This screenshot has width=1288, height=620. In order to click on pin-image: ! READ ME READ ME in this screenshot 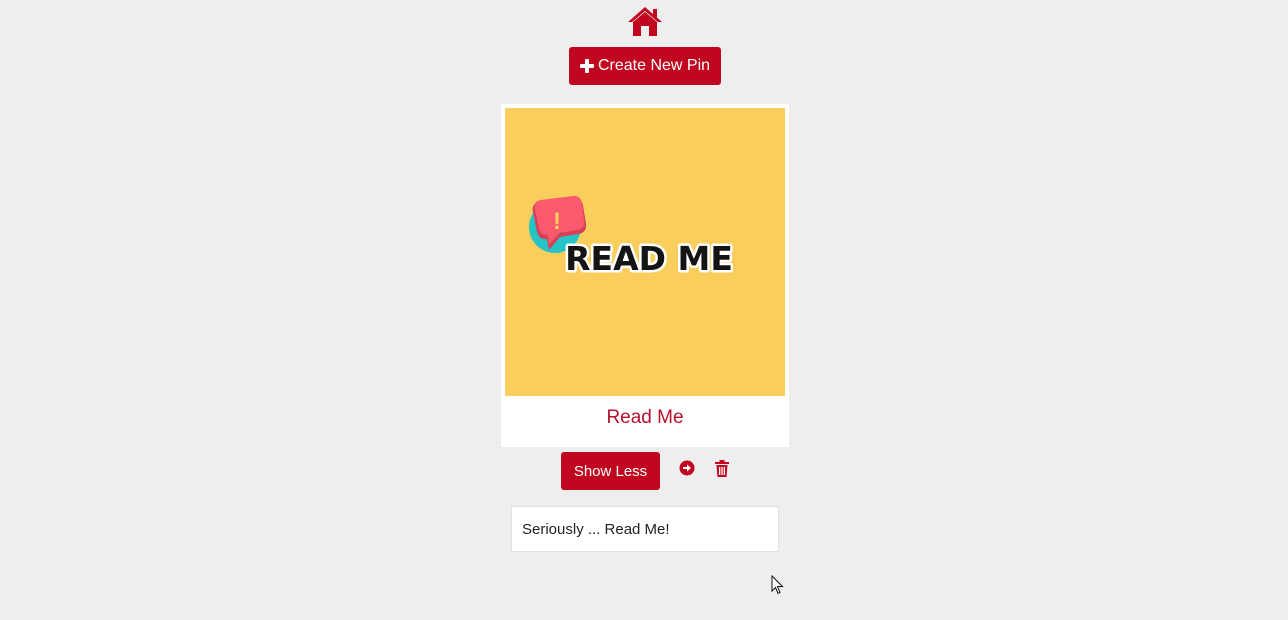, I will do `click(645, 252)`.